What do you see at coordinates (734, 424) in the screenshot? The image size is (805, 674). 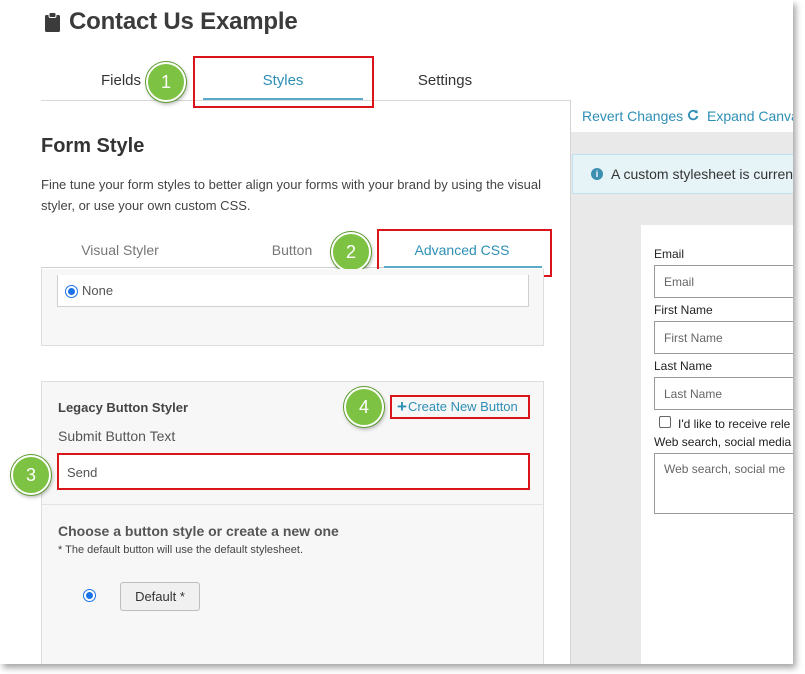 I see `opt-in-label: I'd like to receive rele` at bounding box center [734, 424].